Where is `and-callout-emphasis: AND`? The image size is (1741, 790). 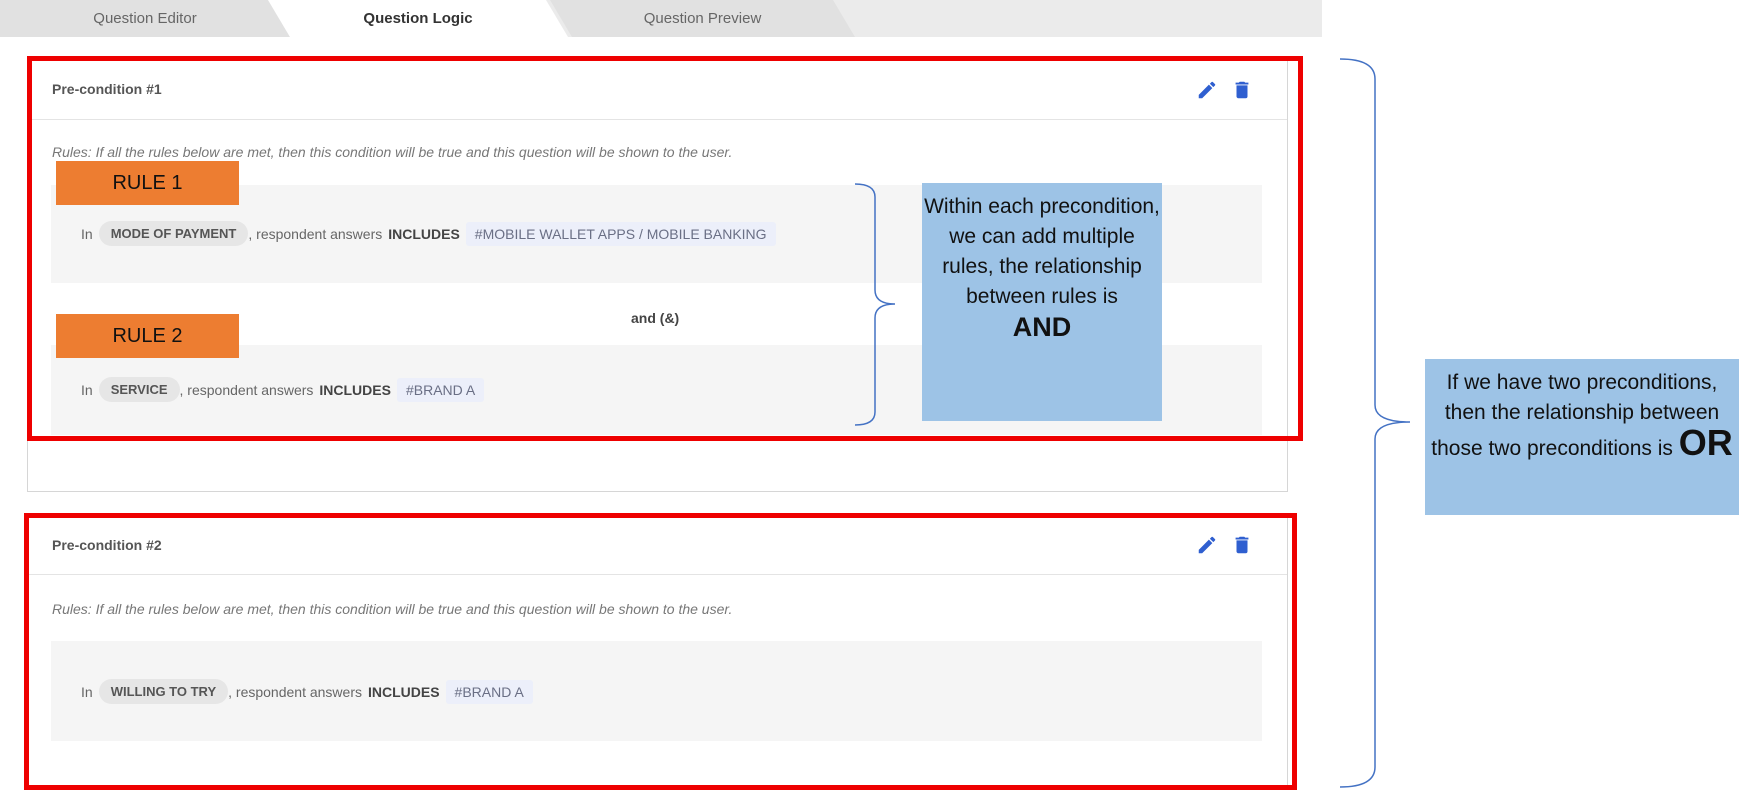
and-callout-emphasis: AND is located at coordinates (1042, 327).